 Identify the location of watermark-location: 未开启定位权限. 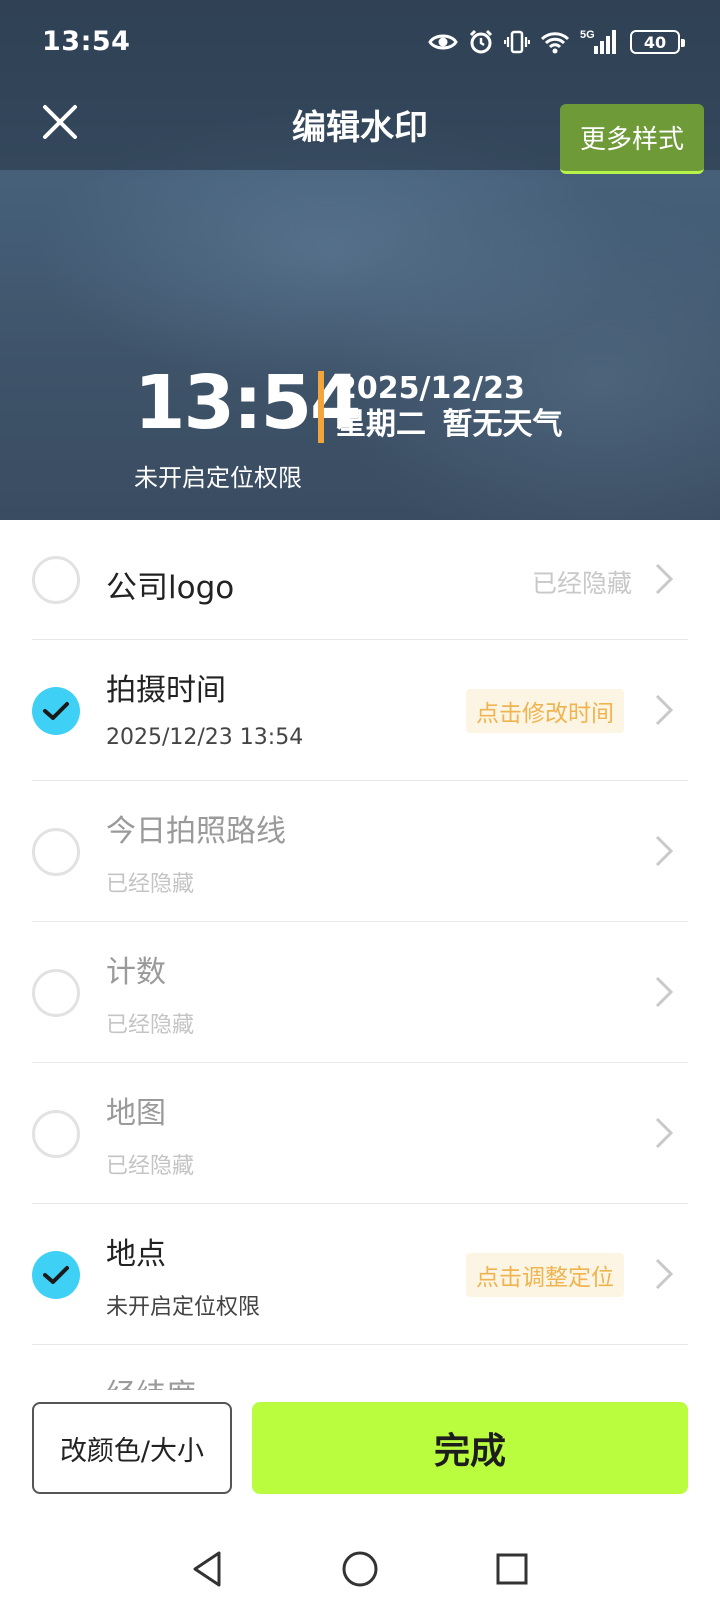
(218, 478).